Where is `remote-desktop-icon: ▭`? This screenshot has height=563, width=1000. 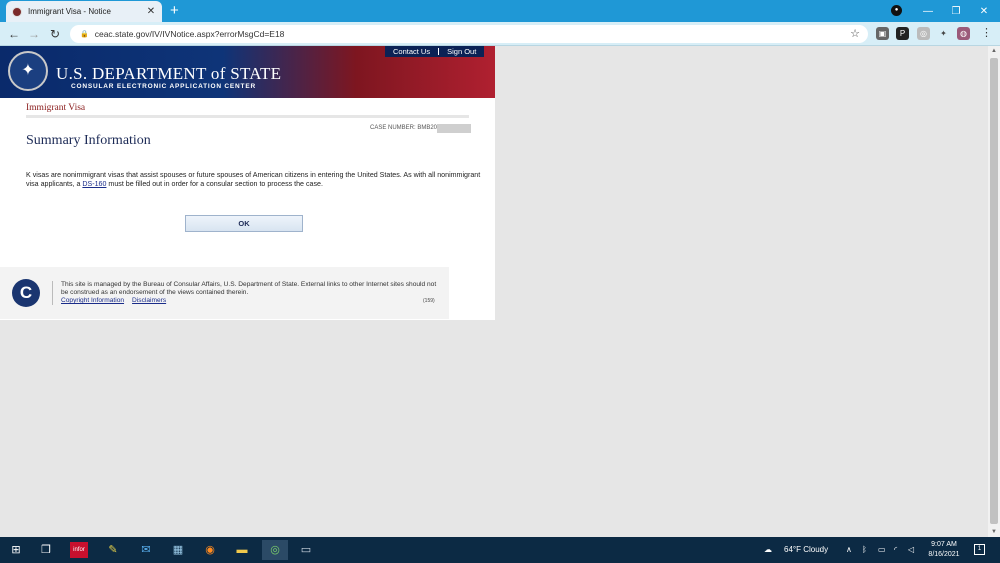 remote-desktop-icon: ▭ is located at coordinates (306, 550).